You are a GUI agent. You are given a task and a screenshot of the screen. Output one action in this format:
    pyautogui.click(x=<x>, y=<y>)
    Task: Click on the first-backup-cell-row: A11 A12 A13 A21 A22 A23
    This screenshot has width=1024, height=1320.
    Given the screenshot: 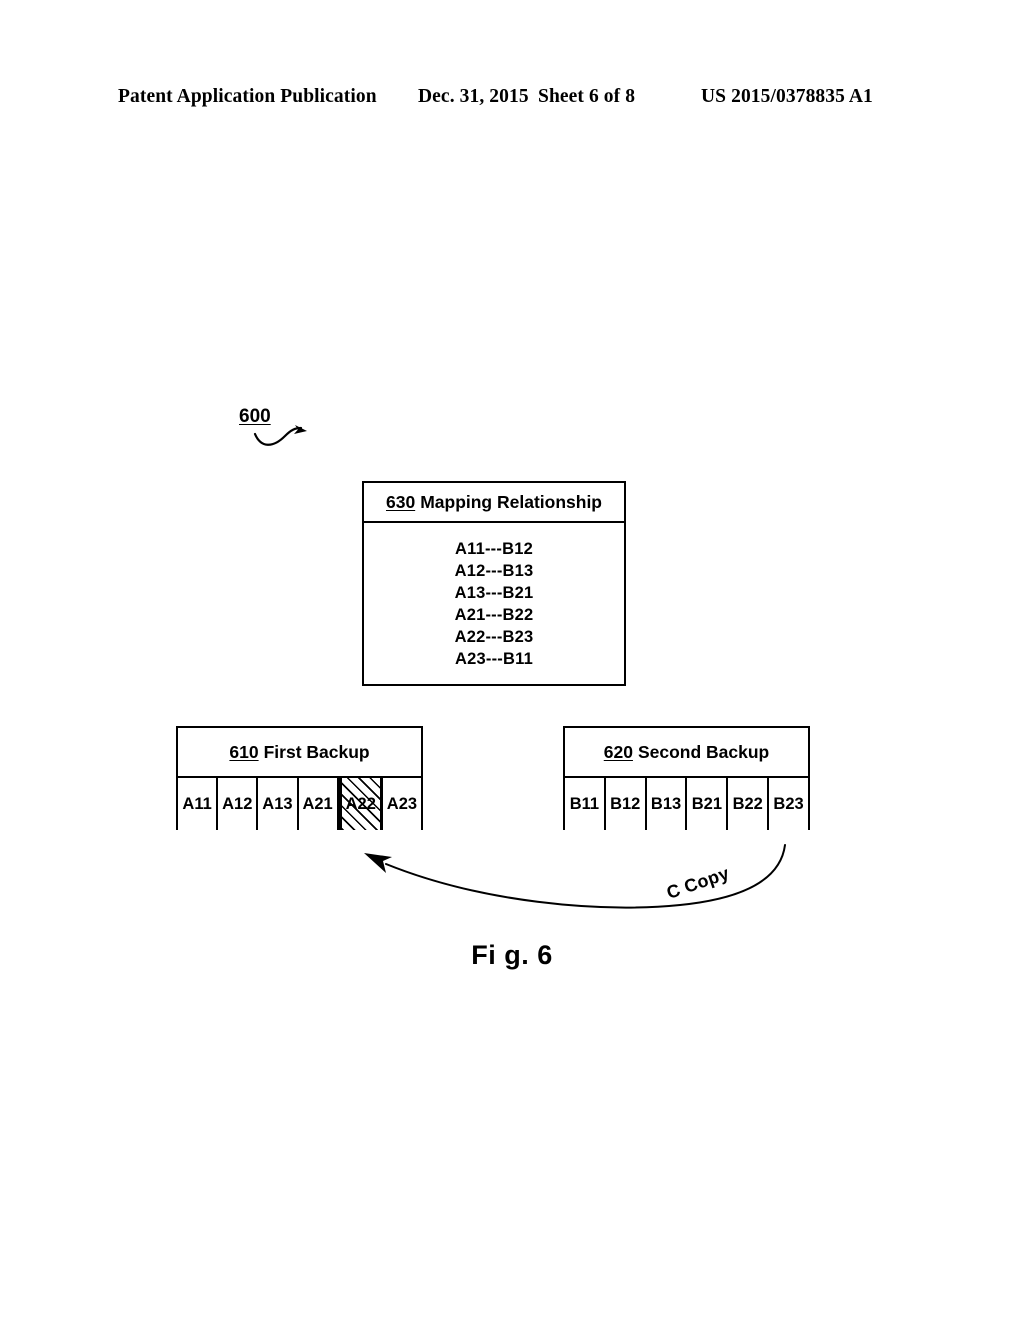 What is the action you would take?
    pyautogui.click(x=300, y=804)
    